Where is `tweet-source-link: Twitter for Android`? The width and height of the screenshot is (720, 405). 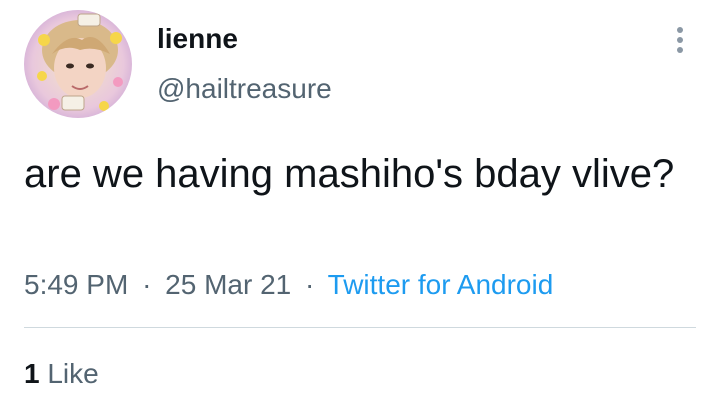 tweet-source-link: Twitter for Android is located at coordinates (441, 284).